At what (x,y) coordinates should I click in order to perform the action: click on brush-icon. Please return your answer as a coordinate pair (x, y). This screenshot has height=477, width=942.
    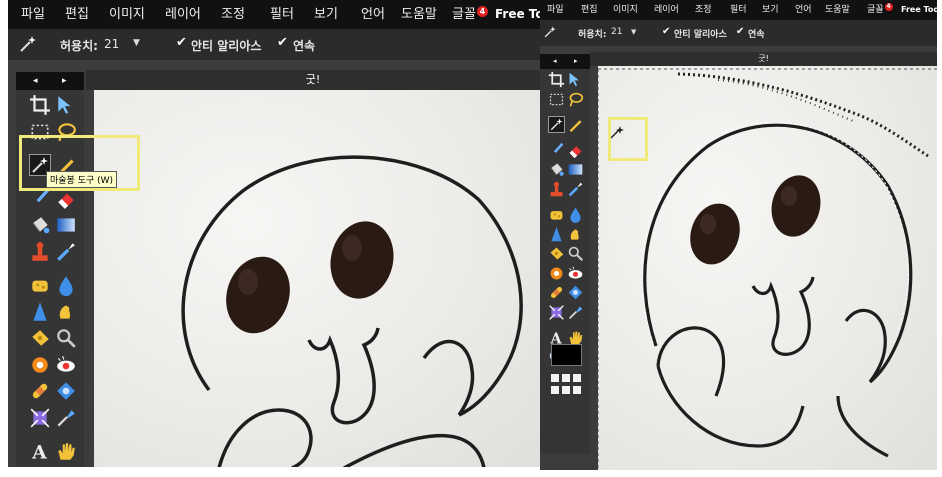
    Looking at the image, I should click on (556, 150).